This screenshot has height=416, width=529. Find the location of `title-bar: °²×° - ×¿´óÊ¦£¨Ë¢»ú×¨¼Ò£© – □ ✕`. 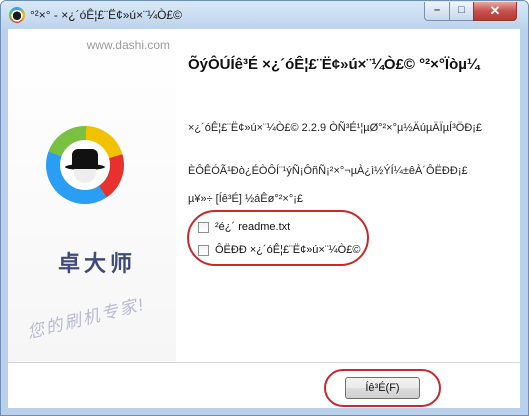

title-bar: °²×° - ×¿´óÊ¦£¨Ë¢»ú×¨¼Ò£© – □ ✕ is located at coordinates (264, 15).